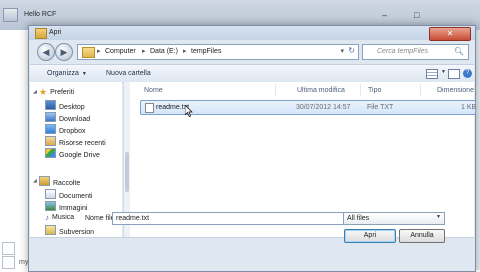 This screenshot has width=480, height=272. What do you see at coordinates (149, 108) in the screenshot?
I see `text-file-icon` at bounding box center [149, 108].